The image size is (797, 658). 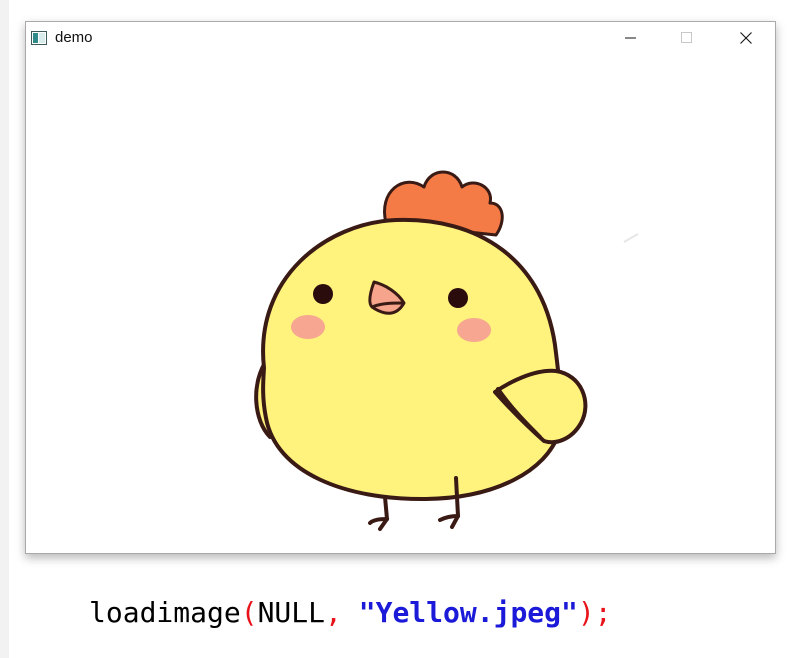 What do you see at coordinates (458, 298) in the screenshot?
I see `chick-right-eye` at bounding box center [458, 298].